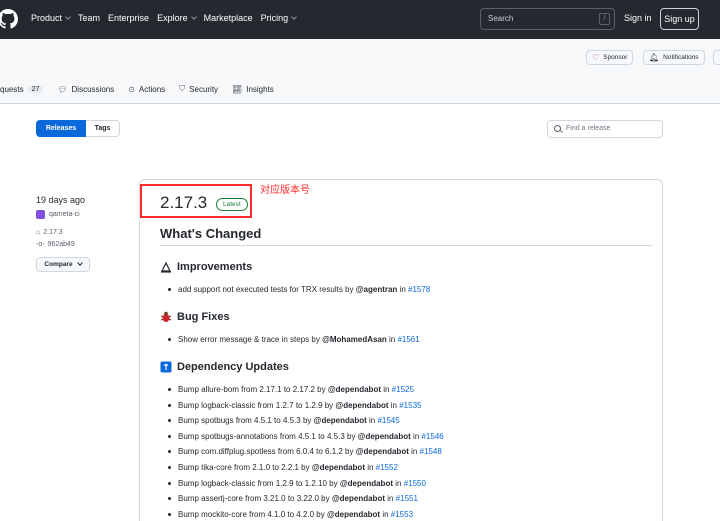  I want to click on pr-link: #1525, so click(403, 389).